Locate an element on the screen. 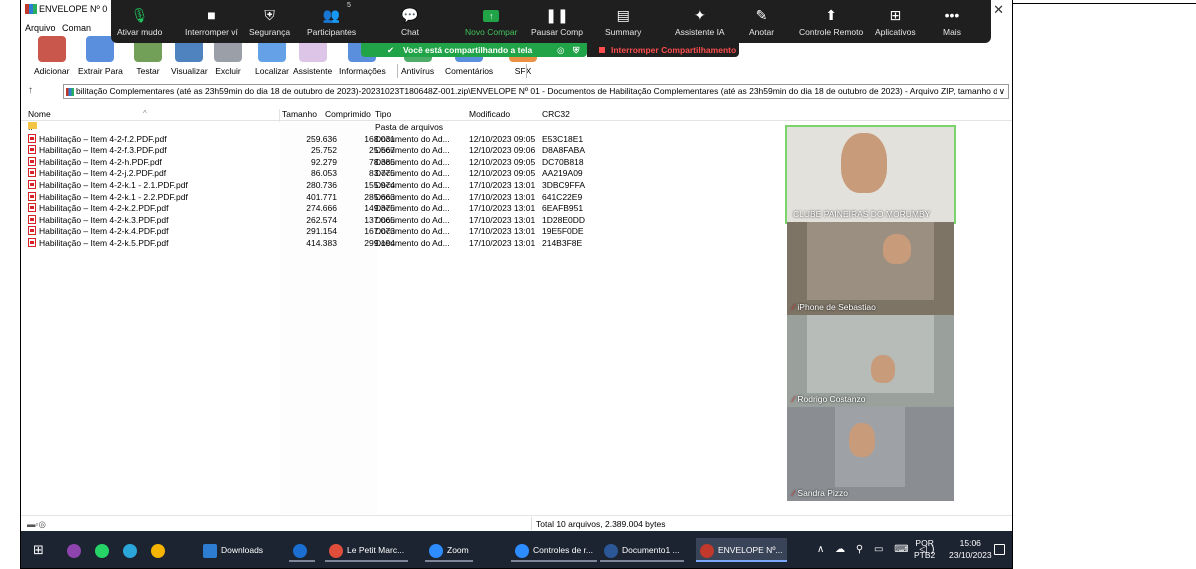 The width and height of the screenshot is (1196, 569). cell-size: 401.771 is located at coordinates (321, 196).